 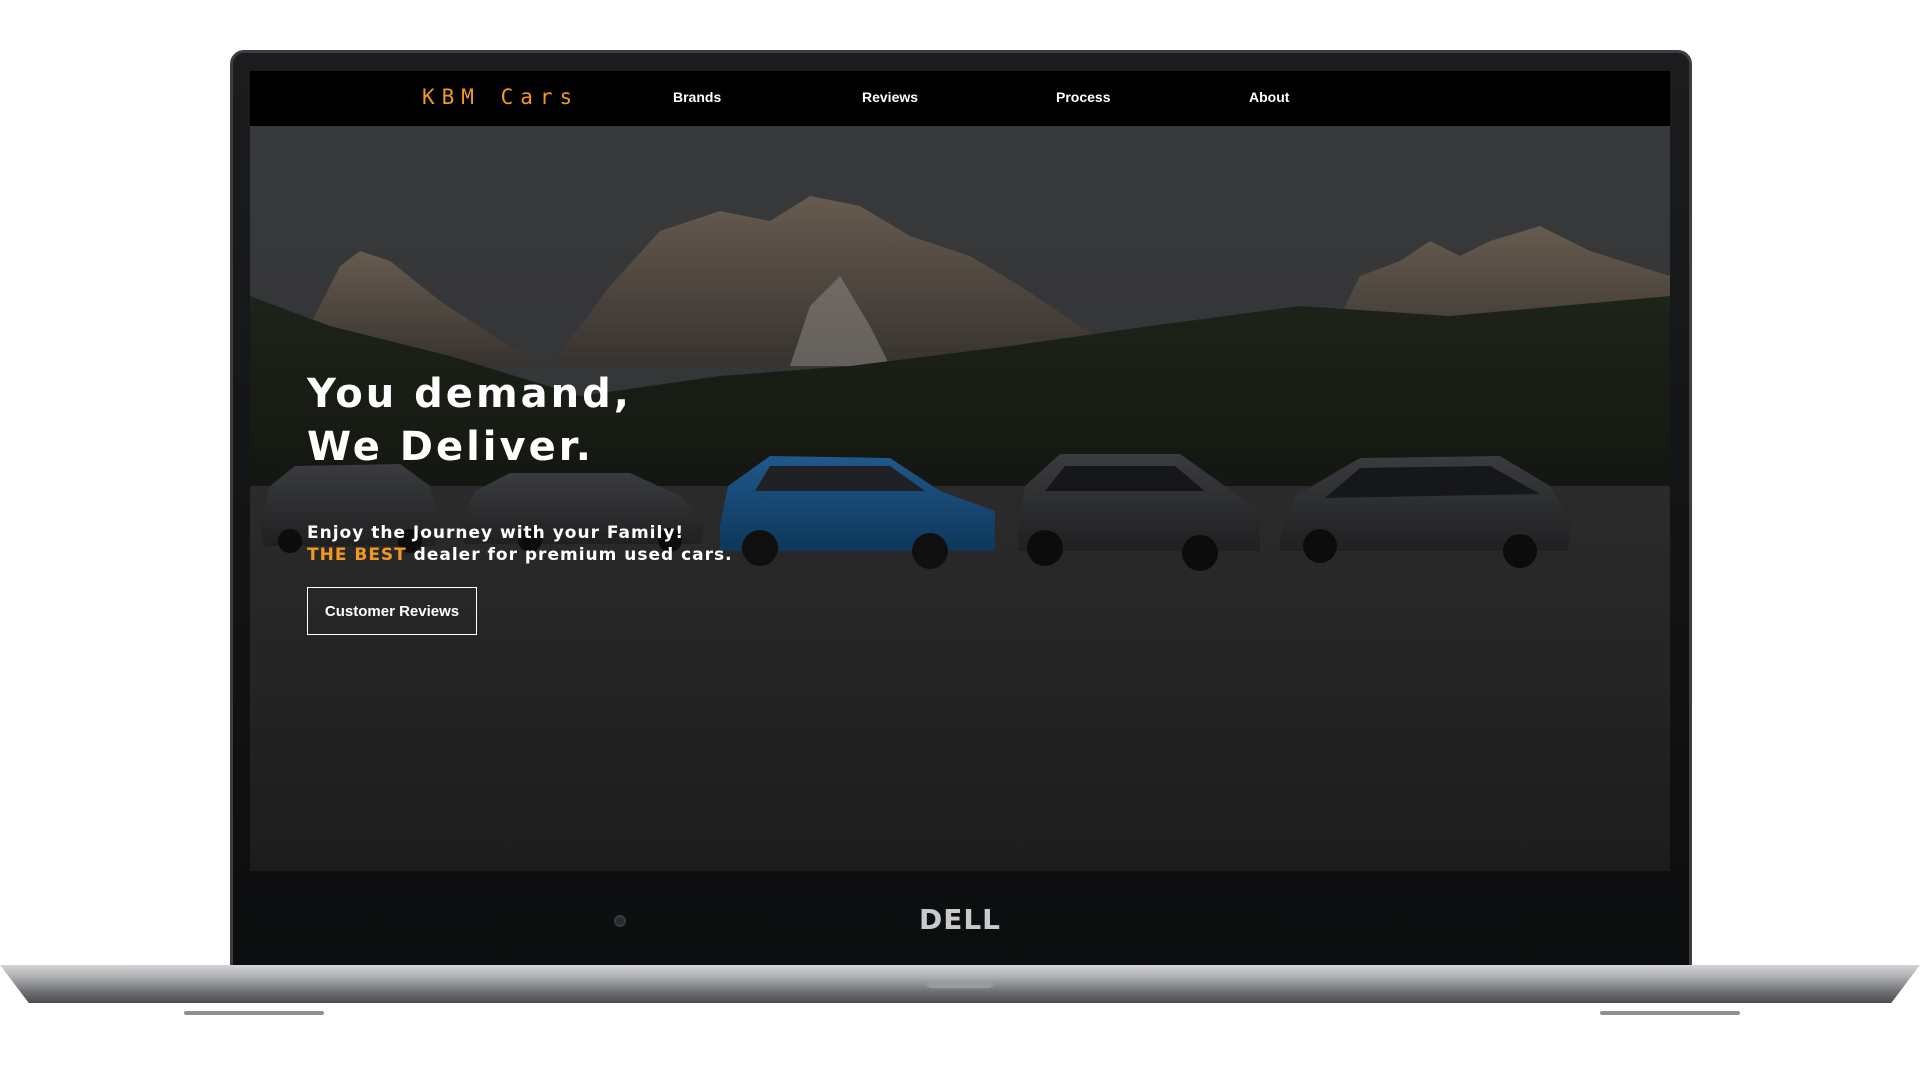 I want to click on nav-link-process: Process, so click(x=1083, y=97).